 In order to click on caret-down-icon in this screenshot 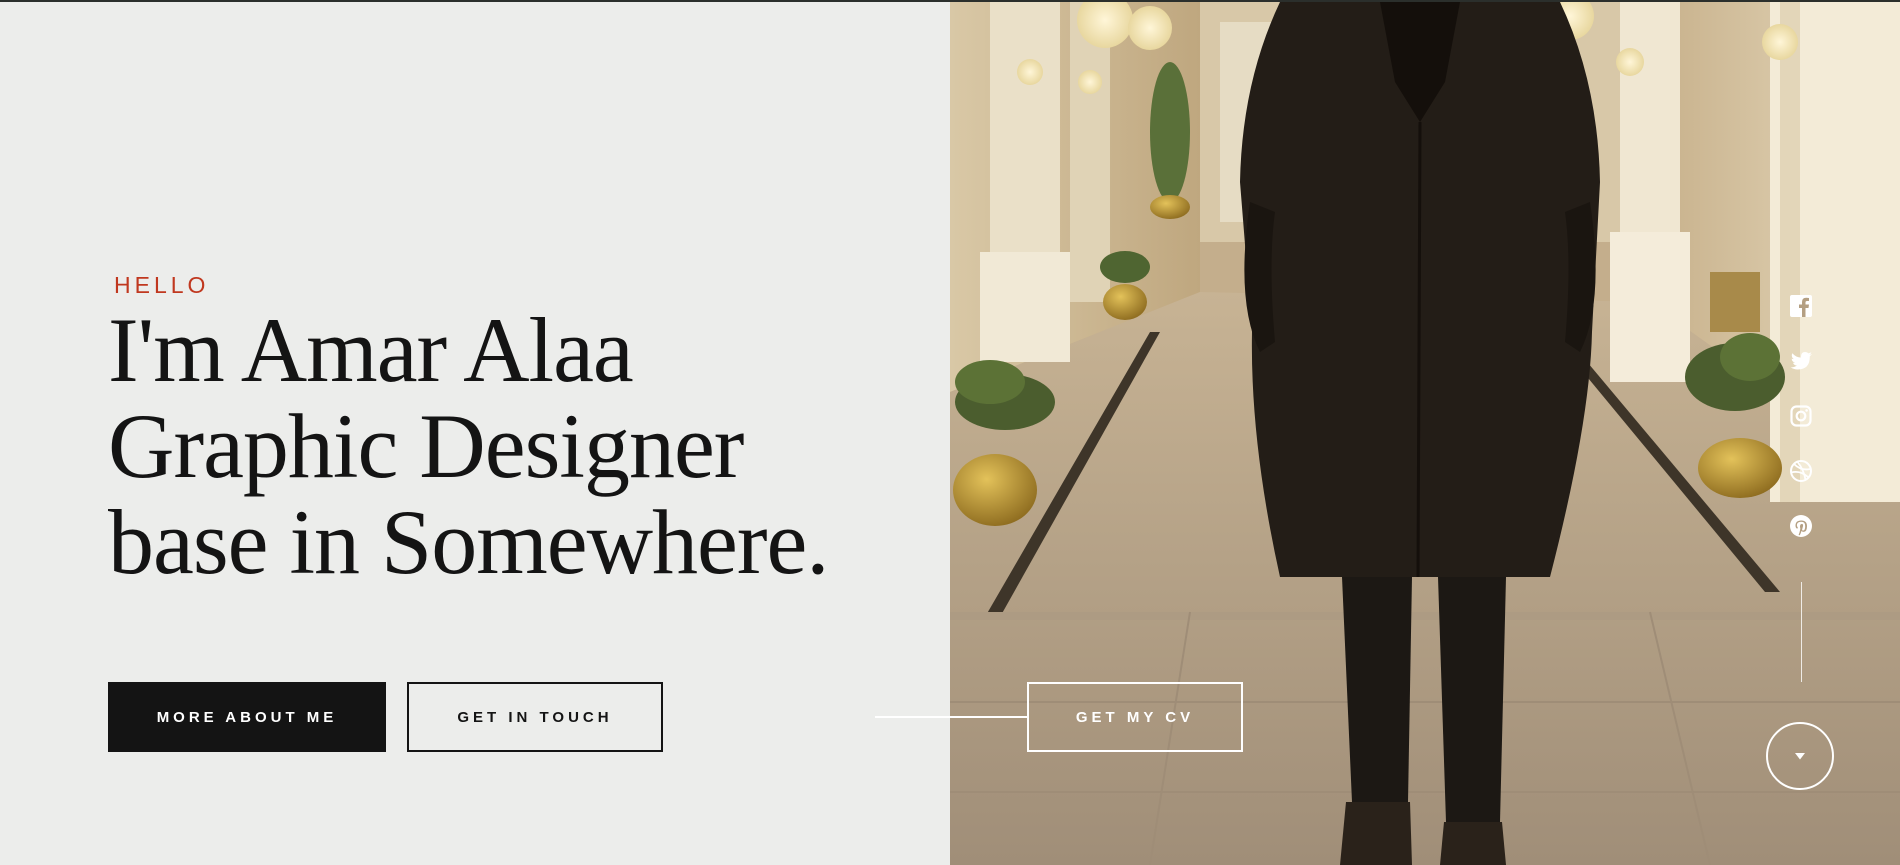, I will do `click(1800, 756)`.